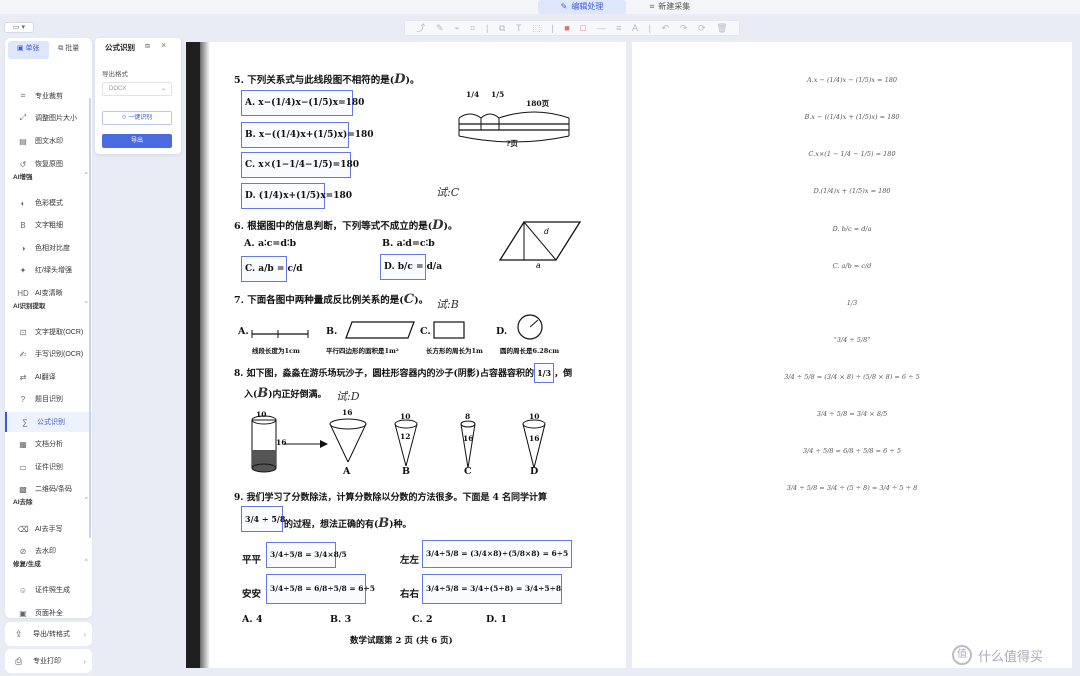 The image size is (1080, 676). What do you see at coordinates (852, 191) in the screenshot?
I see `result-formula-4: D.(1/4)x + (1/5)x = 180` at bounding box center [852, 191].